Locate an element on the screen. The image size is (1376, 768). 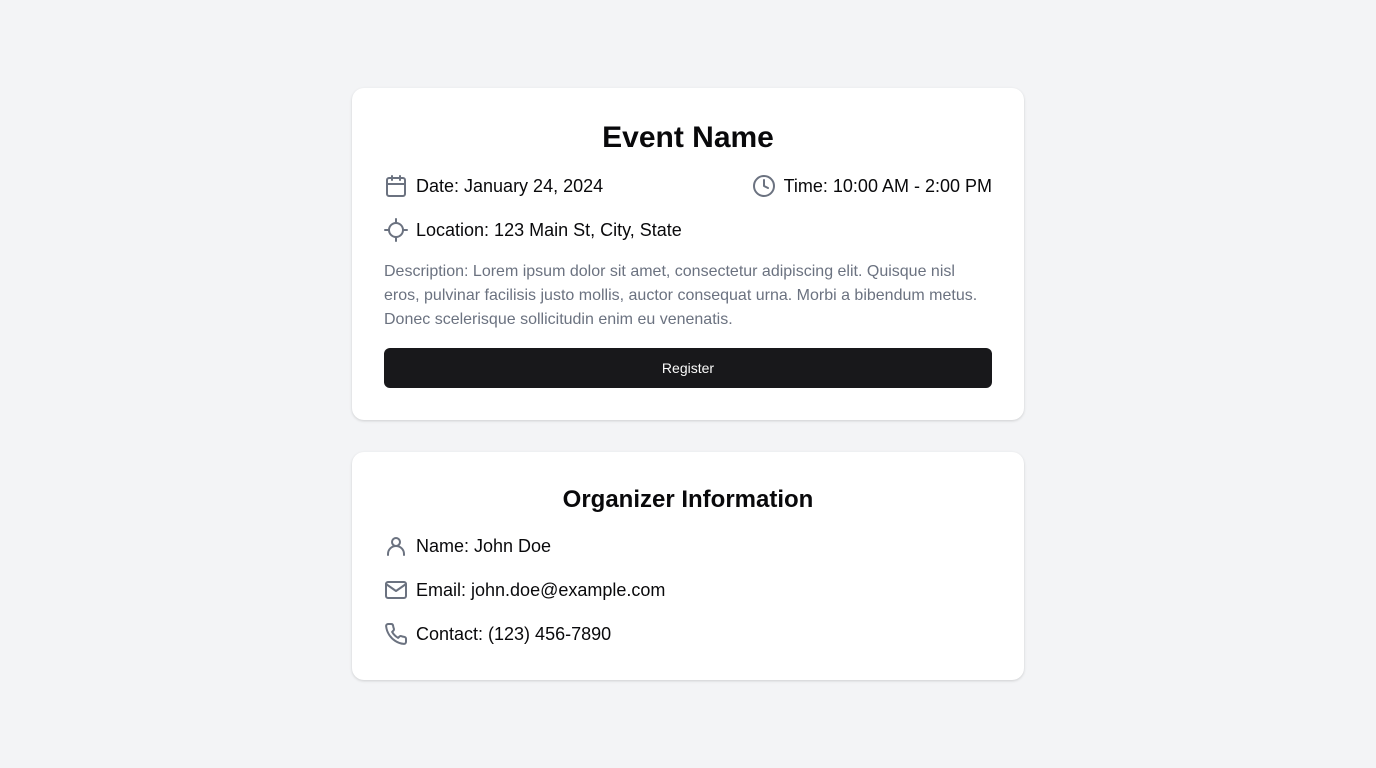
organizer-email-text: Email: john.doe@example.com is located at coordinates (541, 590).